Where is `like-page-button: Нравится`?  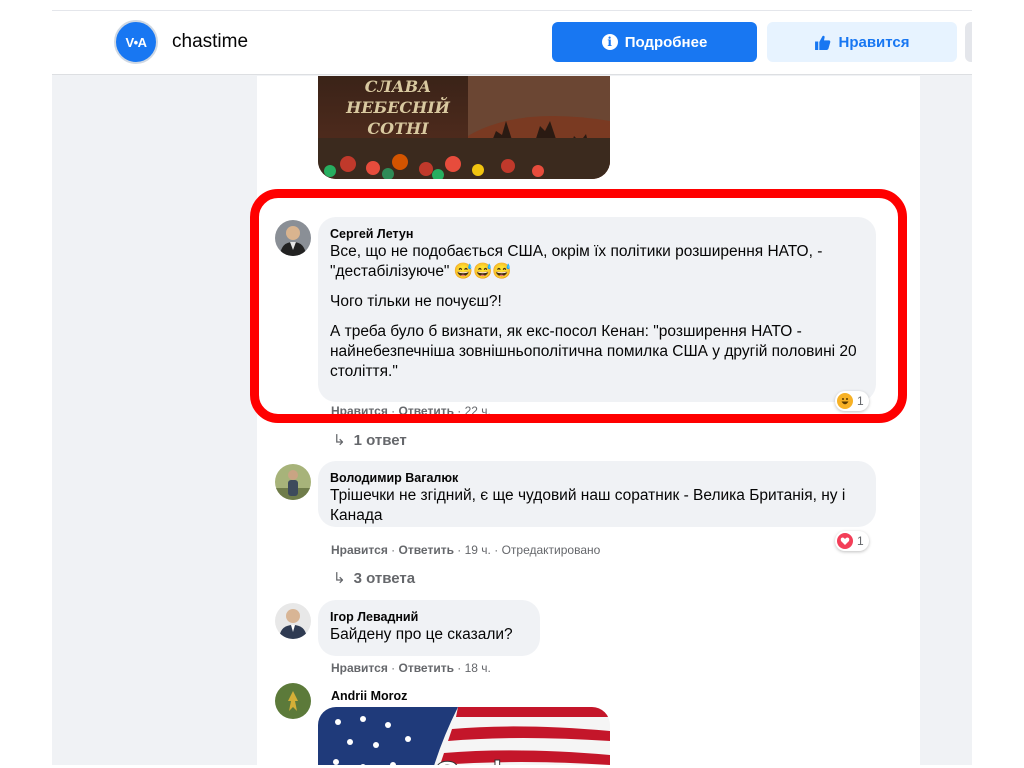 like-page-button: Нравится is located at coordinates (862, 42).